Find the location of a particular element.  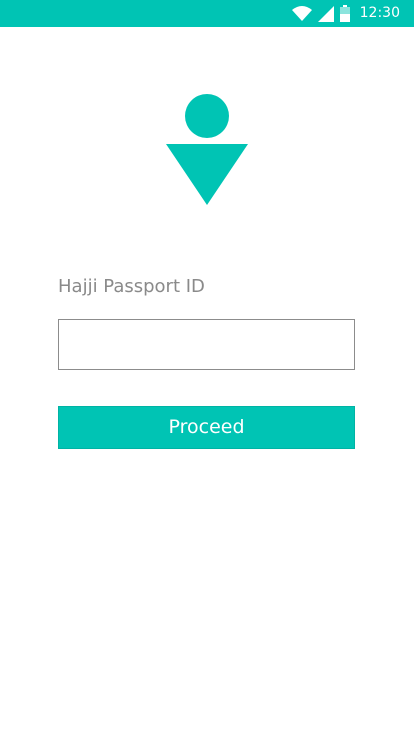

passport-id-input is located at coordinates (206, 344).